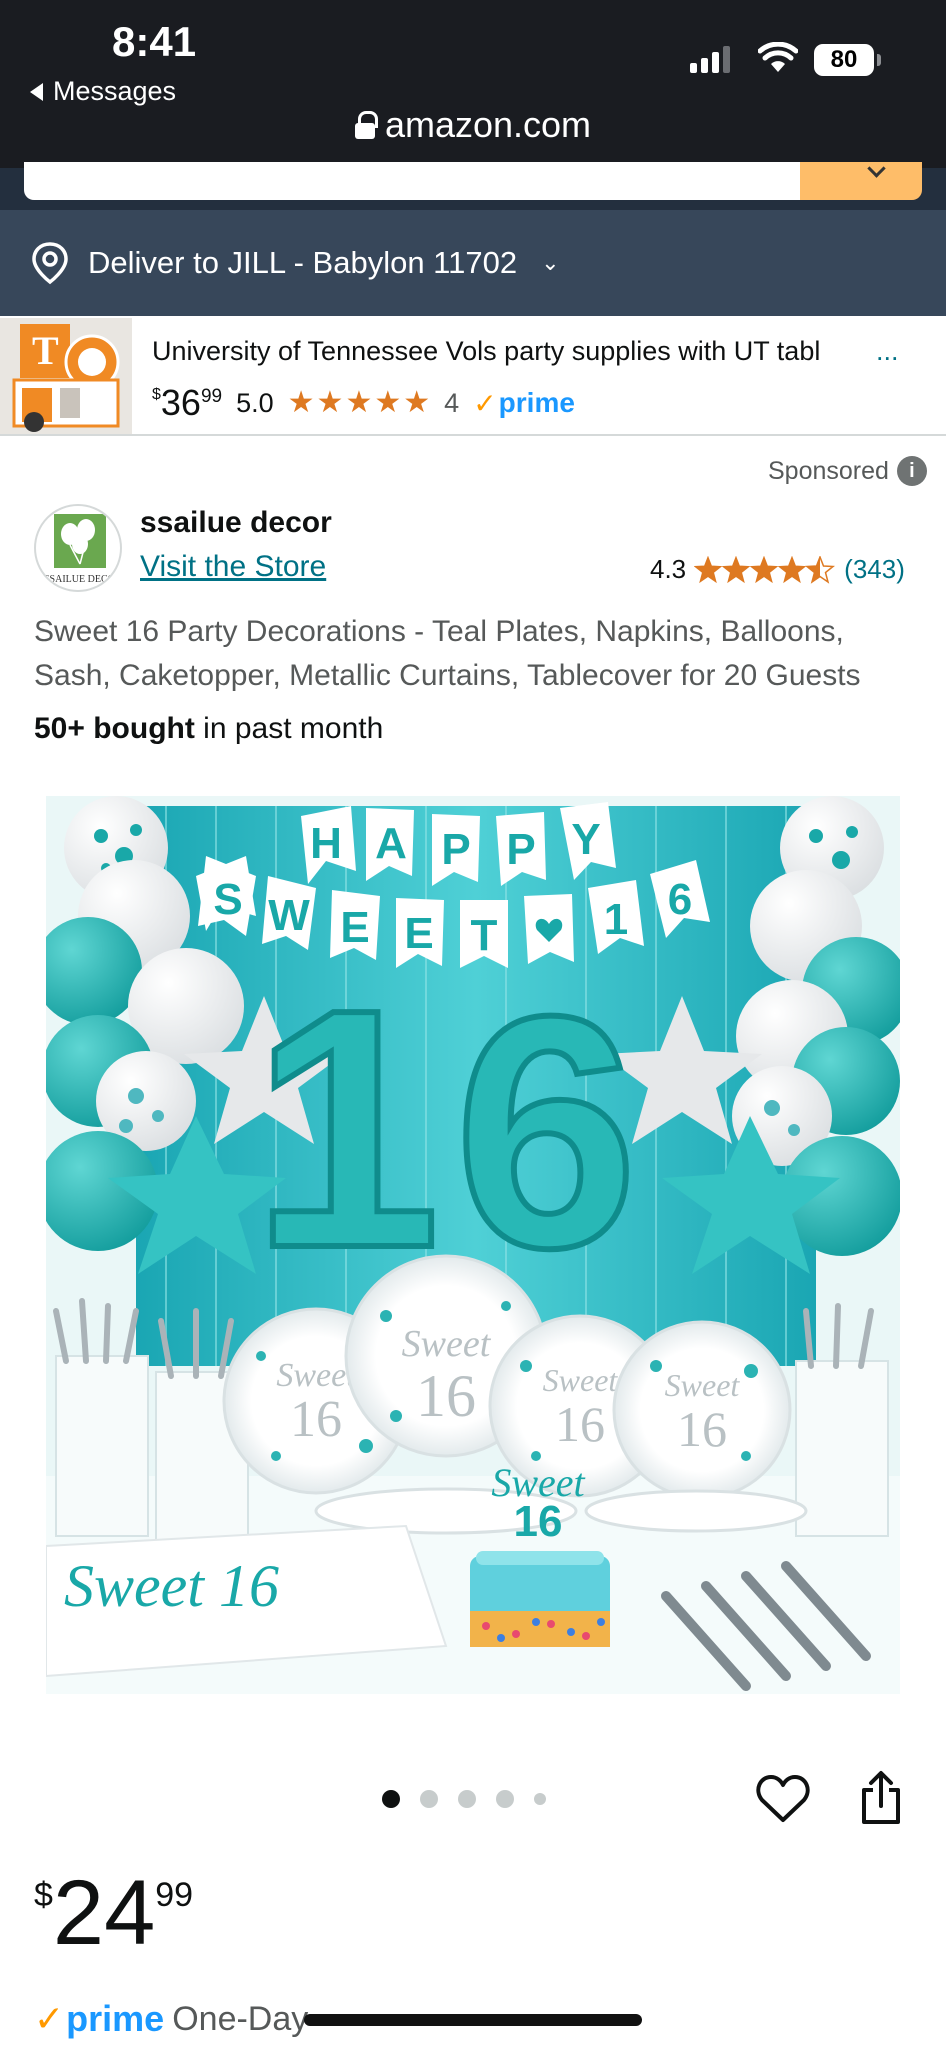 The image size is (946, 2048). I want to click on ad-product-meta: $3699 5.0 ★ ★ ★ ★ ★ 4 ✓ prime, so click(363, 403).